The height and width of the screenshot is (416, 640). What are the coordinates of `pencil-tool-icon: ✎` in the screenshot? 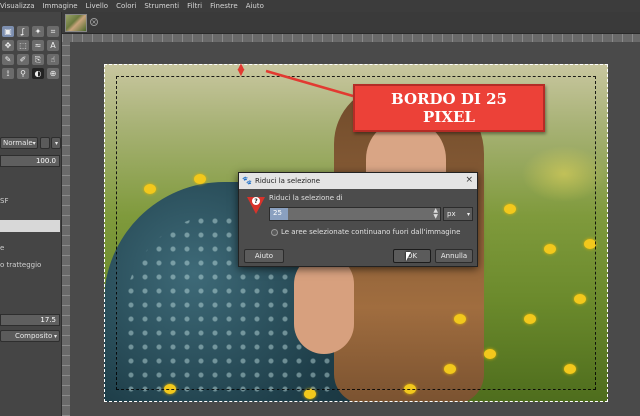 It's located at (8, 59).